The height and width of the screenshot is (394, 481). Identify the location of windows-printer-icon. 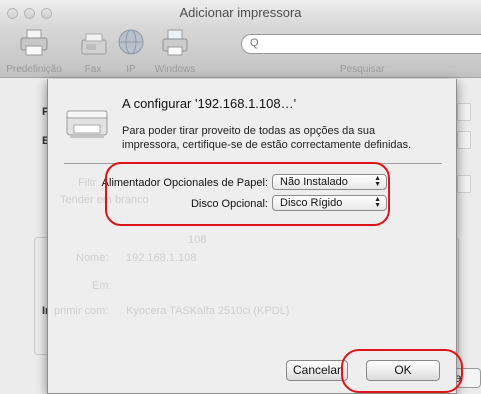
(175, 42).